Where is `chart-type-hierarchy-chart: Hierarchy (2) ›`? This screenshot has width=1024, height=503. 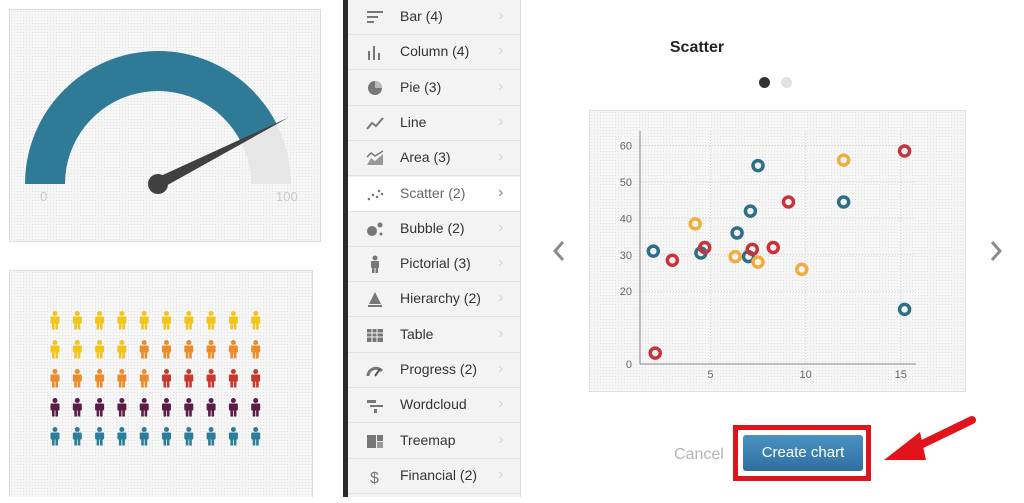 chart-type-hierarchy-chart: Hierarchy (2) › is located at coordinates (434, 300).